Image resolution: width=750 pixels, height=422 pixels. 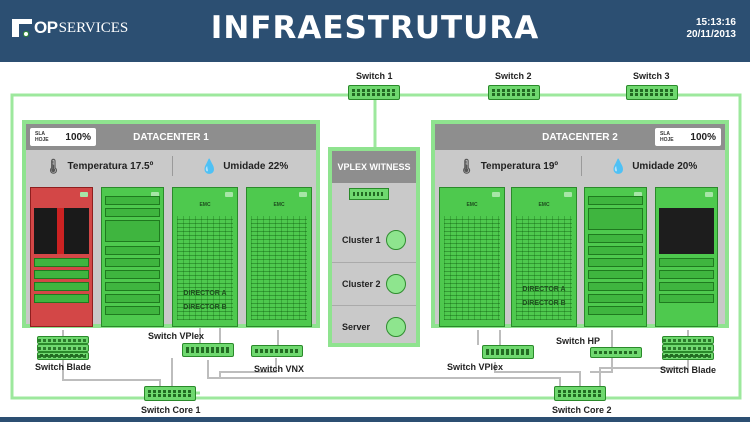 What do you see at coordinates (374, 326) in the screenshot?
I see `server-row: Server` at bounding box center [374, 326].